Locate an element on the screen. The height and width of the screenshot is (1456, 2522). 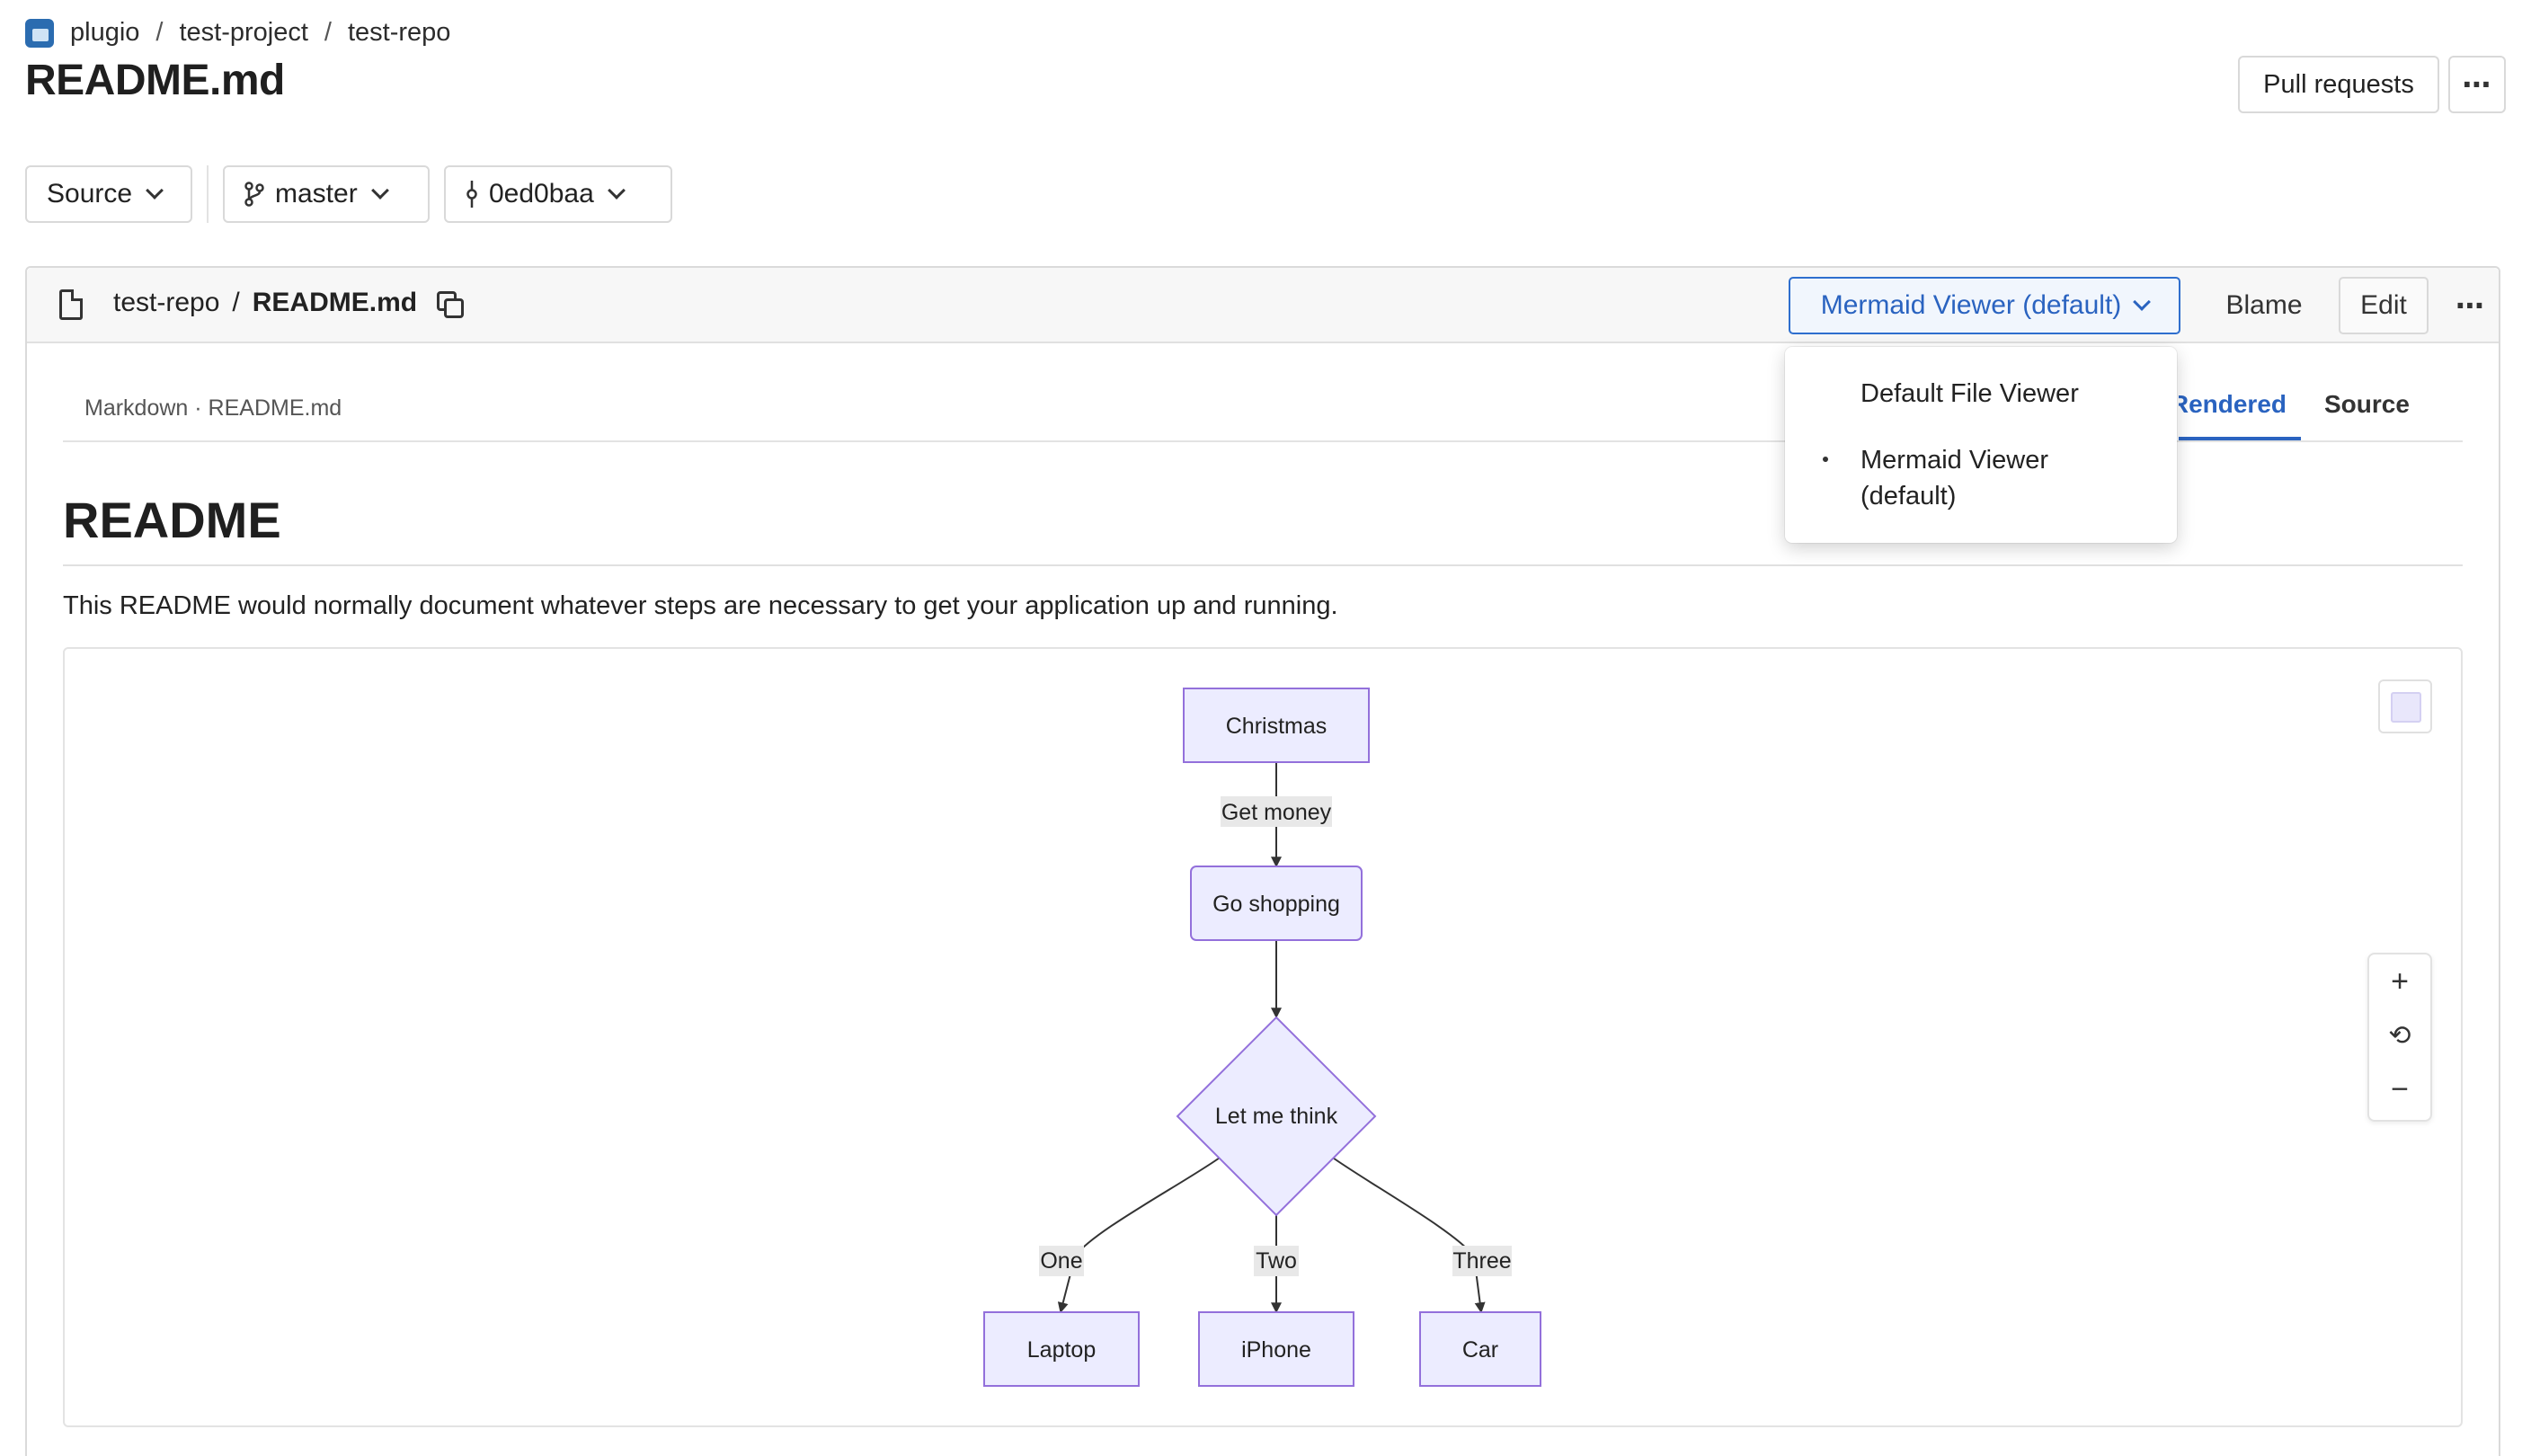
fullscreen-icon is located at coordinates (2406, 708).